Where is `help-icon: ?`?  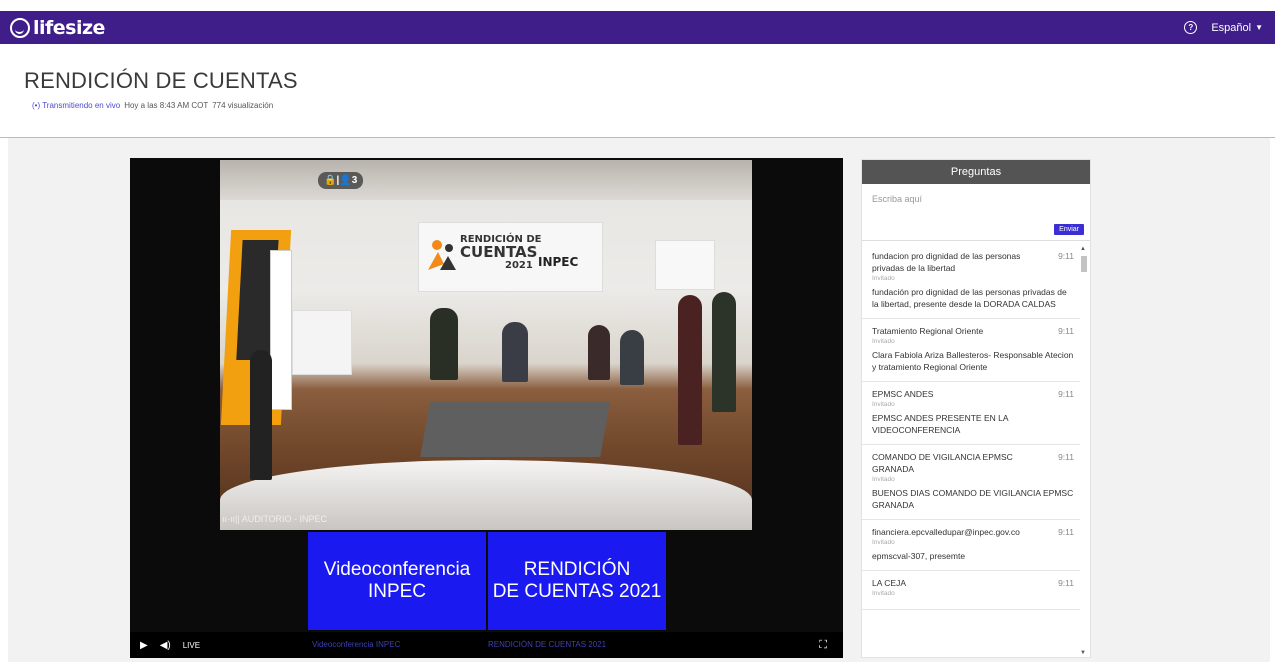
help-icon: ? is located at coordinates (1191, 27).